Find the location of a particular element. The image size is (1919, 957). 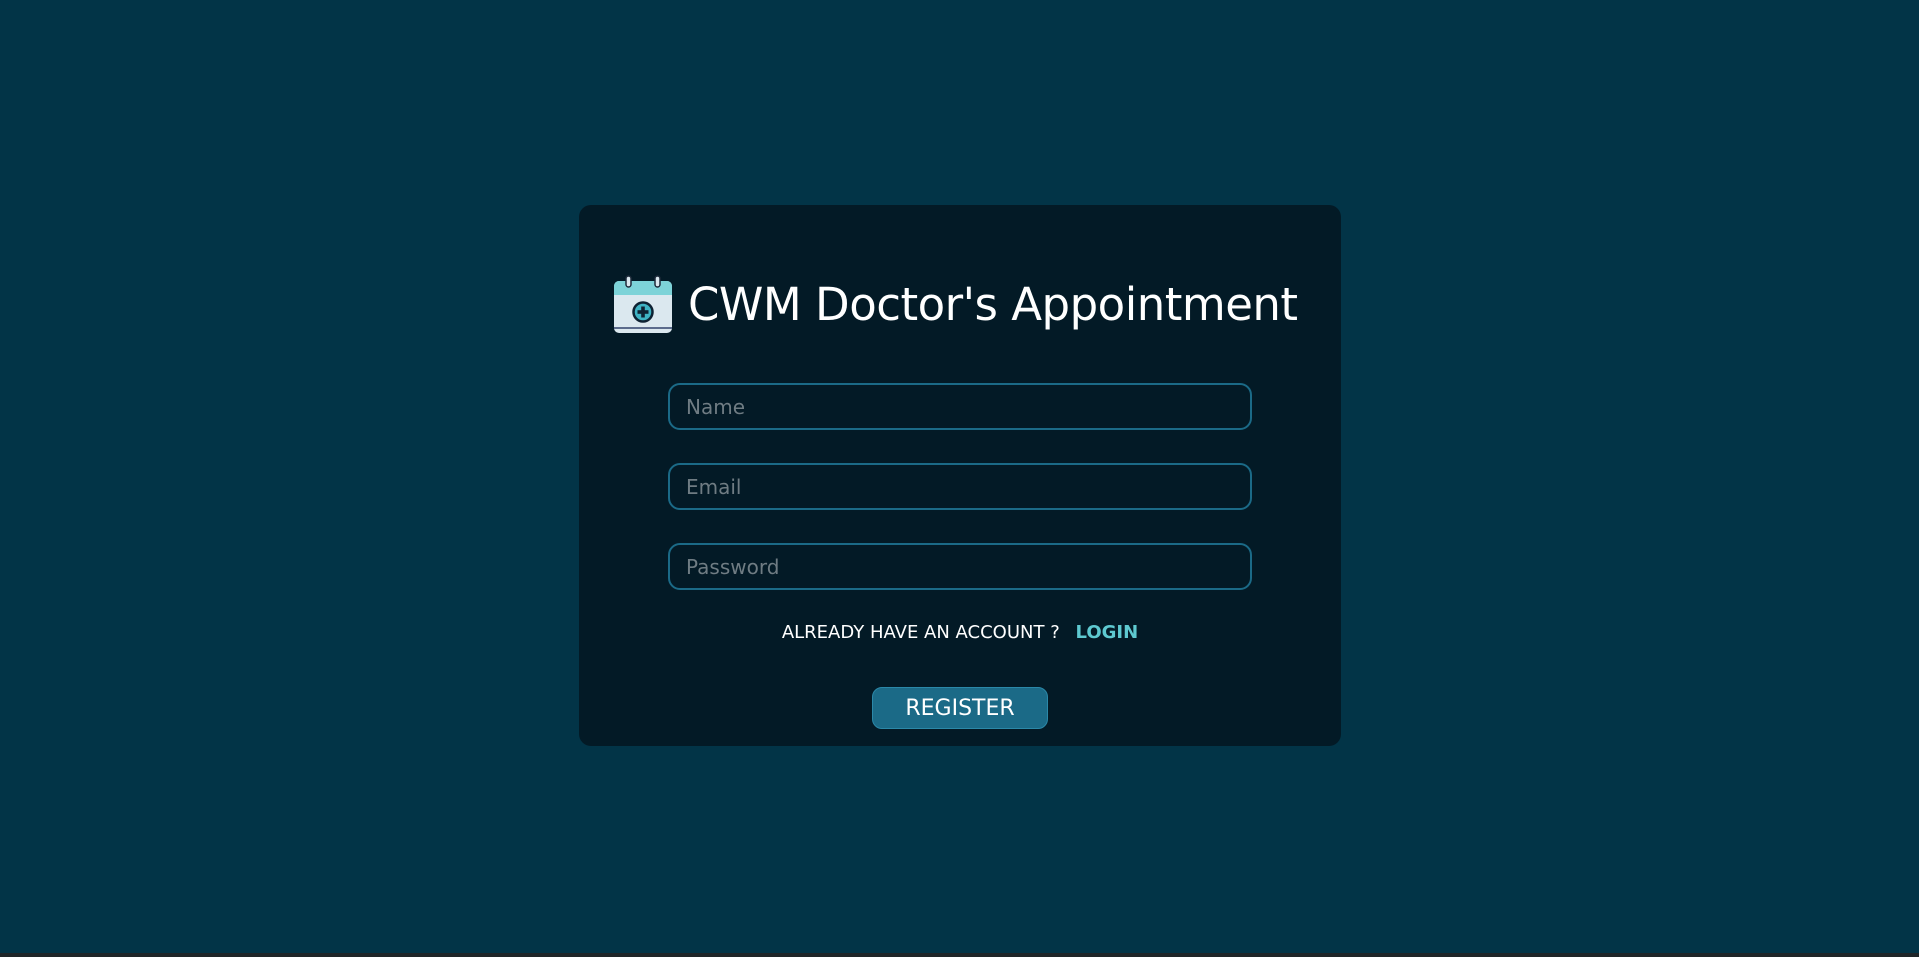

password-input is located at coordinates (960, 566).